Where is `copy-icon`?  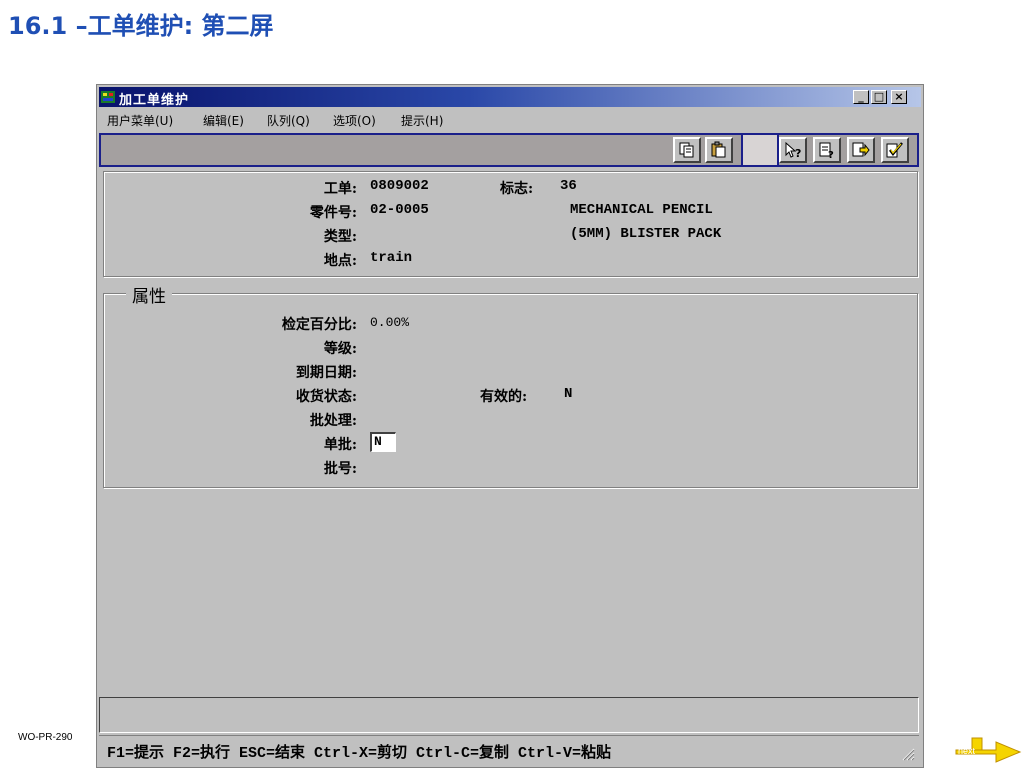 copy-icon is located at coordinates (686, 150).